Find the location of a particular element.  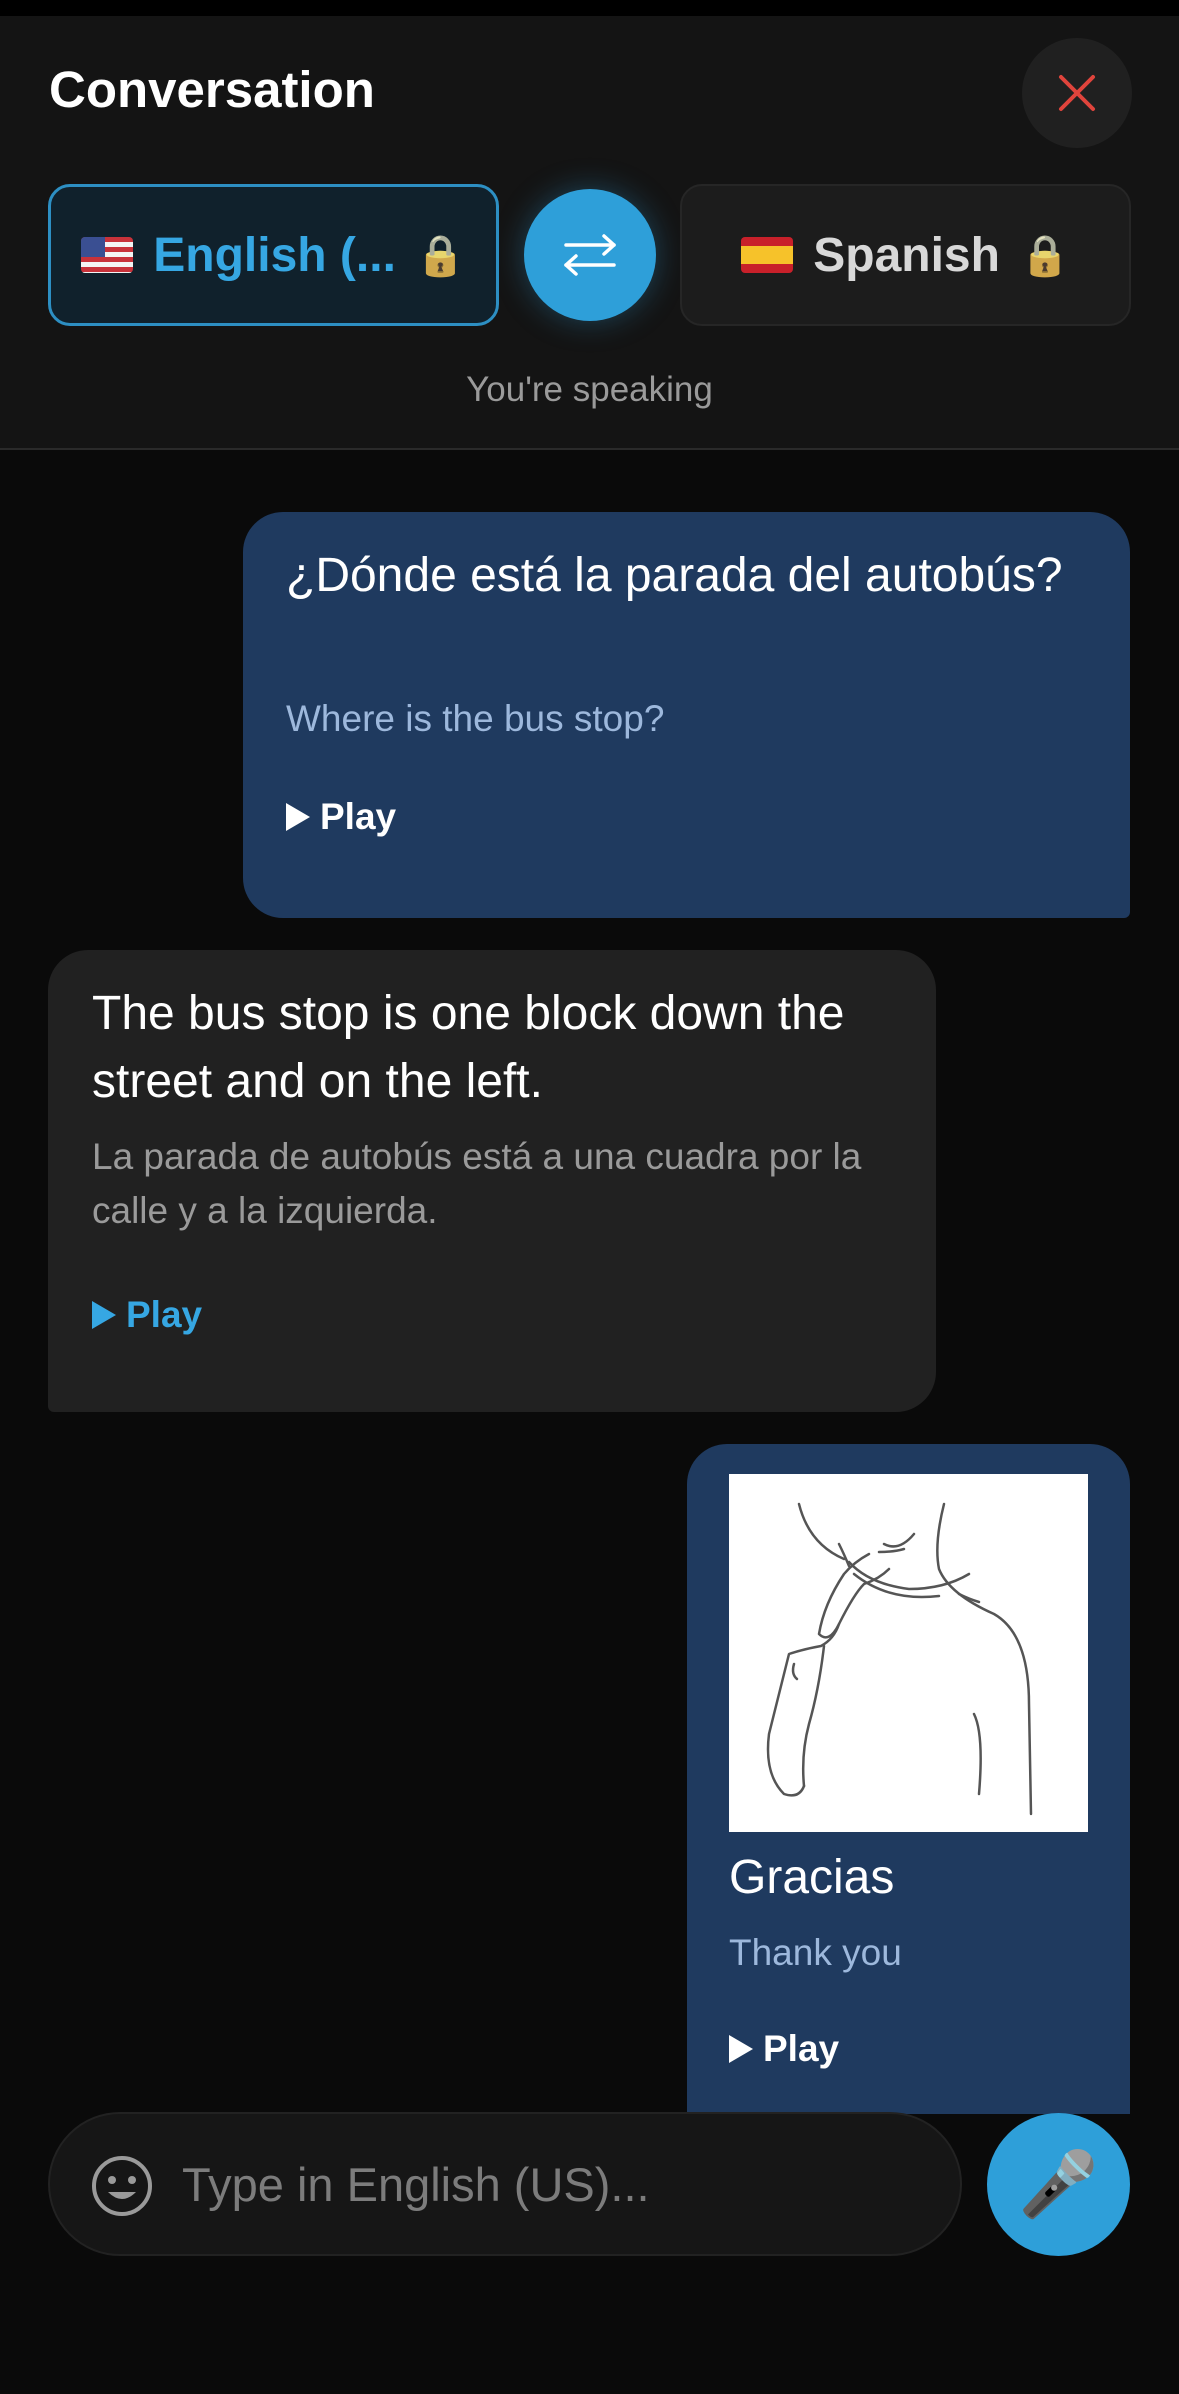

close-button is located at coordinates (1077, 93).